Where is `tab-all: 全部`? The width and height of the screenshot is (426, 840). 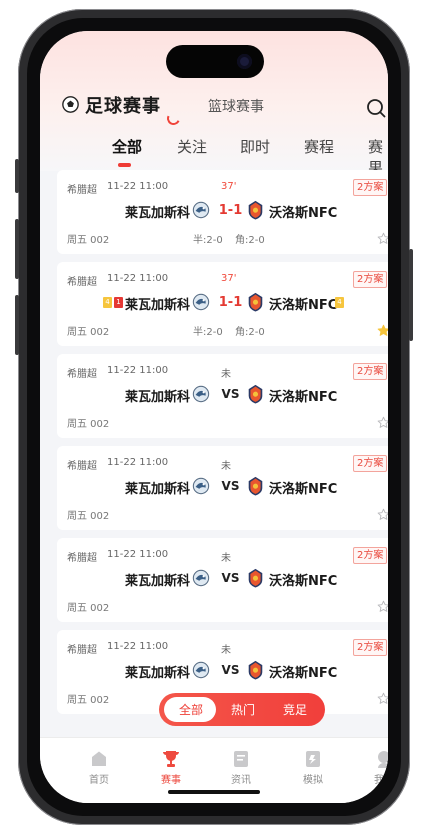 tab-all: 全部 is located at coordinates (127, 146).